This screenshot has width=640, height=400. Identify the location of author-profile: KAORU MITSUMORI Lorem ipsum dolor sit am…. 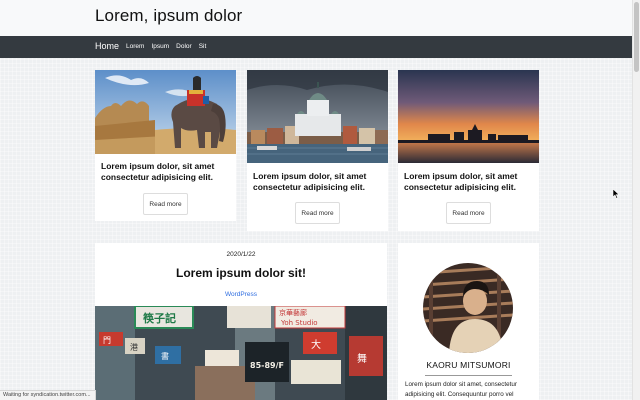
(468, 321).